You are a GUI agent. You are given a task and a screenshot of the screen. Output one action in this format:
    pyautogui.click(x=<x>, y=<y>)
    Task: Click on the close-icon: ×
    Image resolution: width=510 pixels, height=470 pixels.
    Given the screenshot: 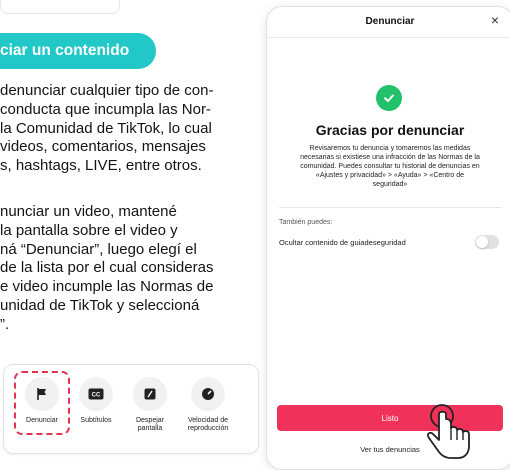 What is the action you would take?
    pyautogui.click(x=495, y=20)
    